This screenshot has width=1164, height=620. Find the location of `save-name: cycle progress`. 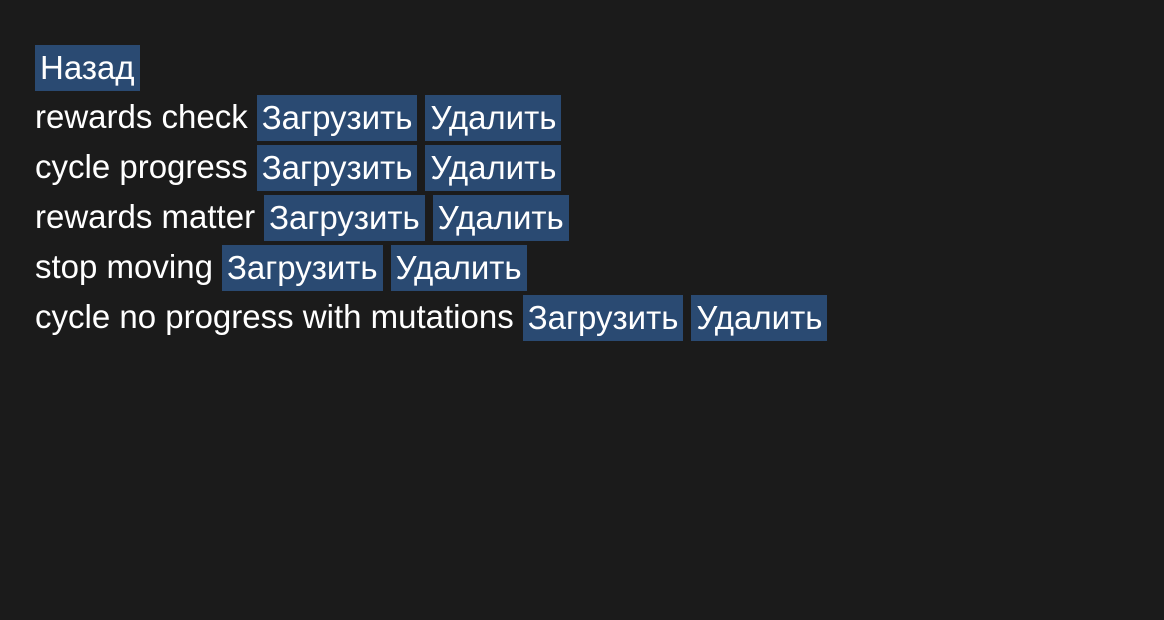

save-name: cycle progress is located at coordinates (141, 166).